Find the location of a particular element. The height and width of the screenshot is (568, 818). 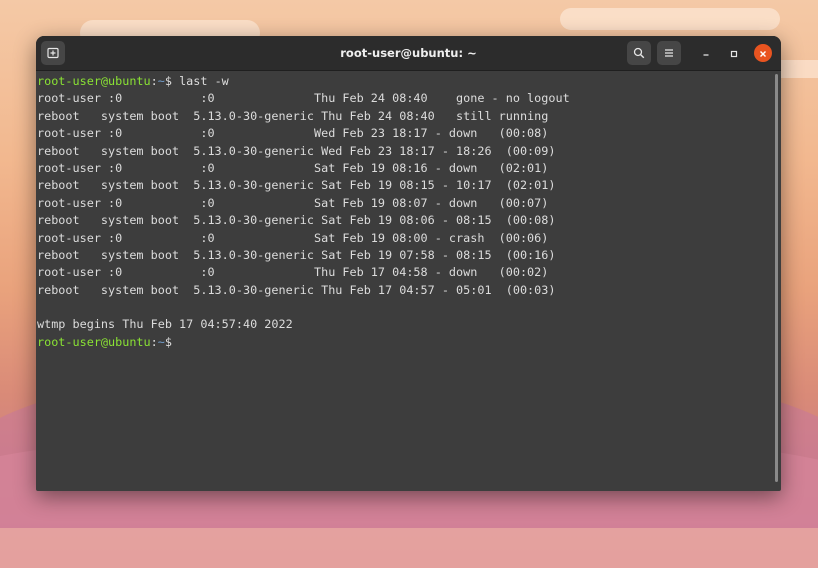

vertical-scrollbar is located at coordinates (776, 278).